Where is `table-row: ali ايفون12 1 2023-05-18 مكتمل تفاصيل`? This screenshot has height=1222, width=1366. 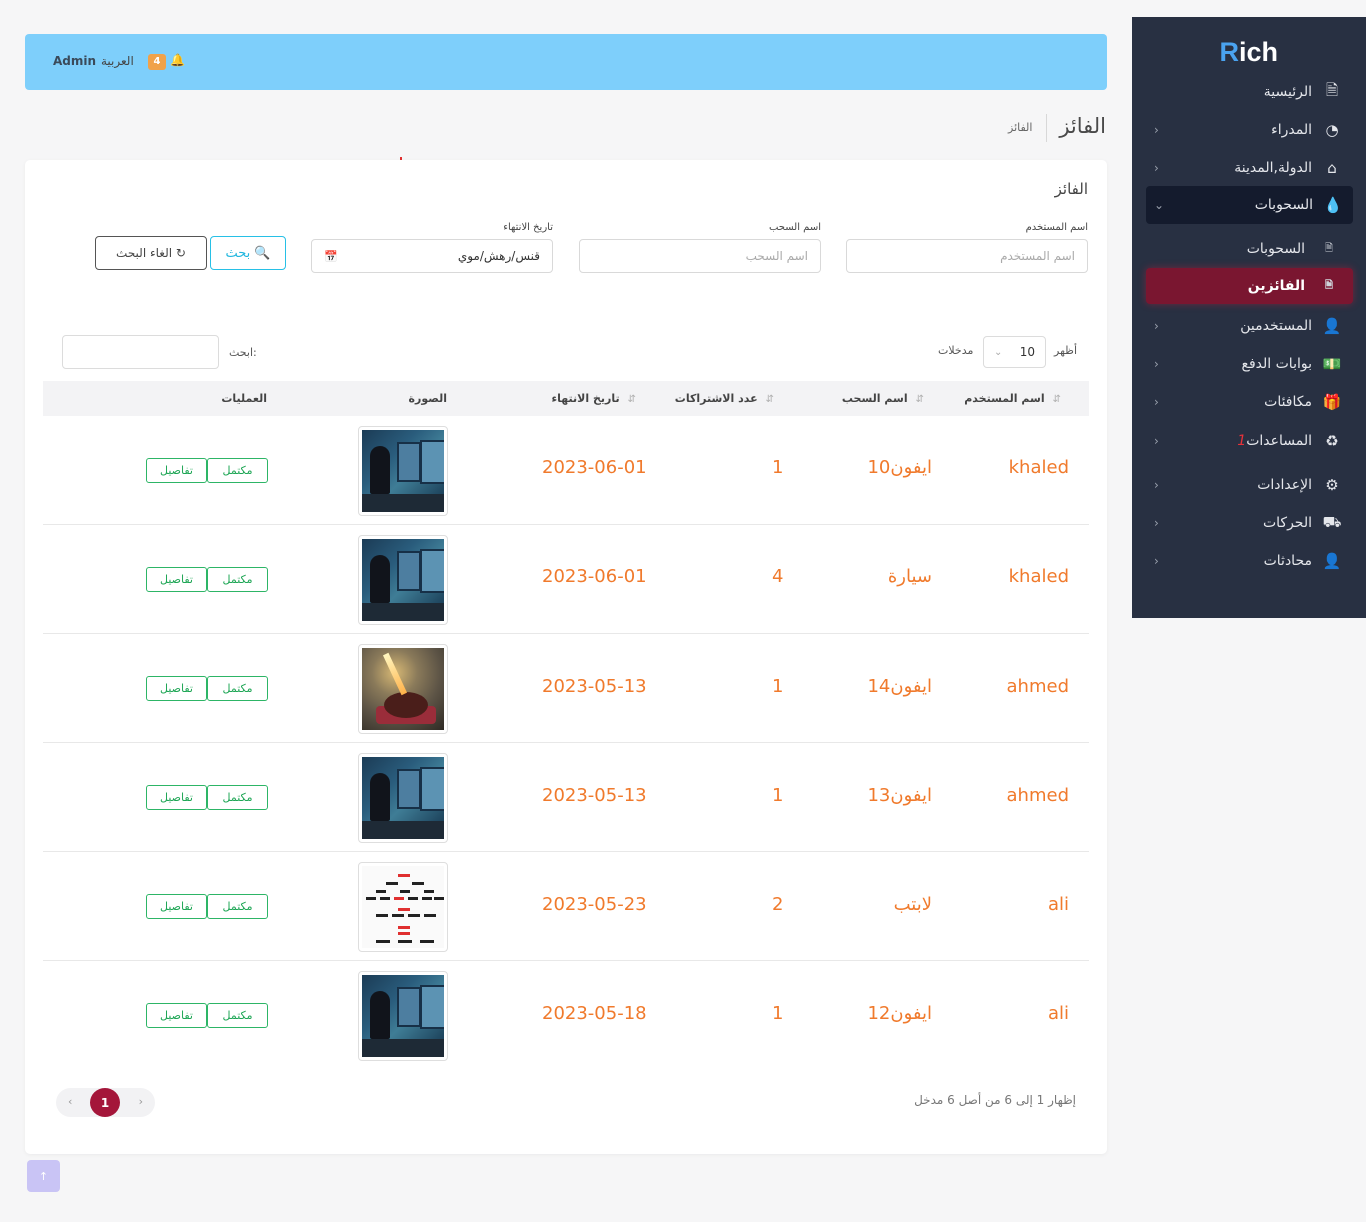 table-row: ali ايفون12 1 2023-05-18 مكتمل تفاصيل is located at coordinates (566, 1015).